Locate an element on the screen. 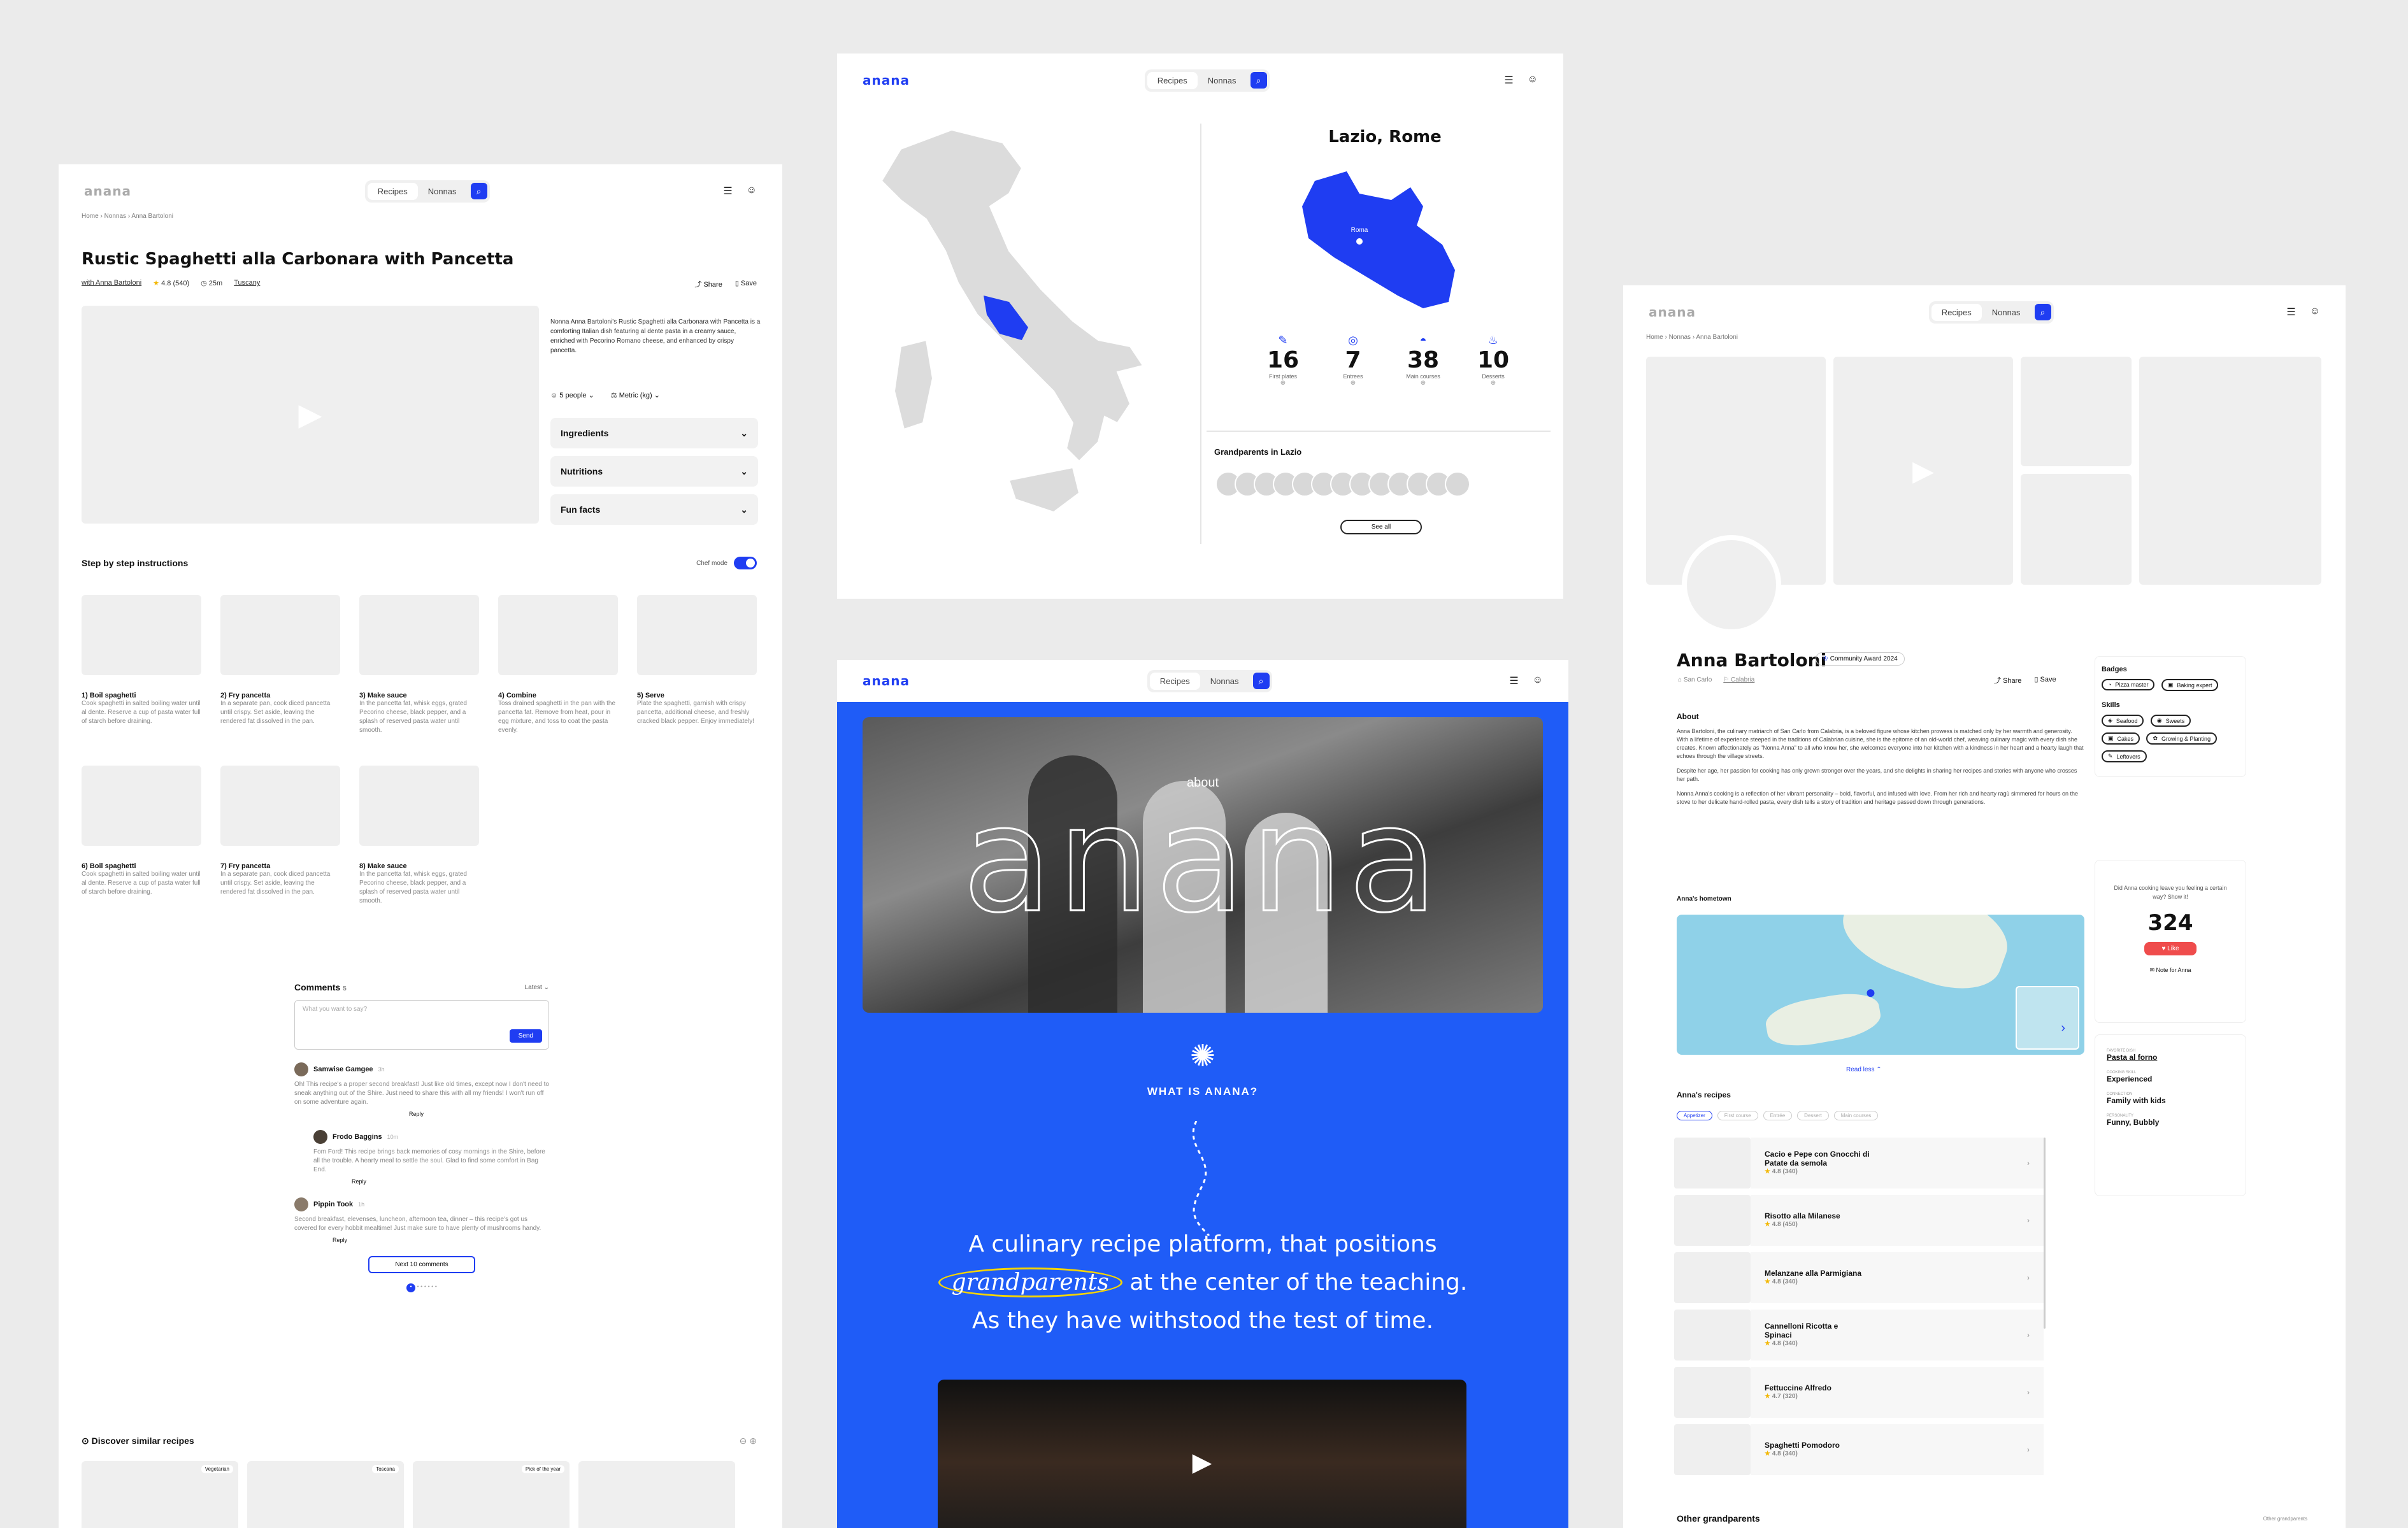  hometown-map: ● › is located at coordinates (1880, 985).